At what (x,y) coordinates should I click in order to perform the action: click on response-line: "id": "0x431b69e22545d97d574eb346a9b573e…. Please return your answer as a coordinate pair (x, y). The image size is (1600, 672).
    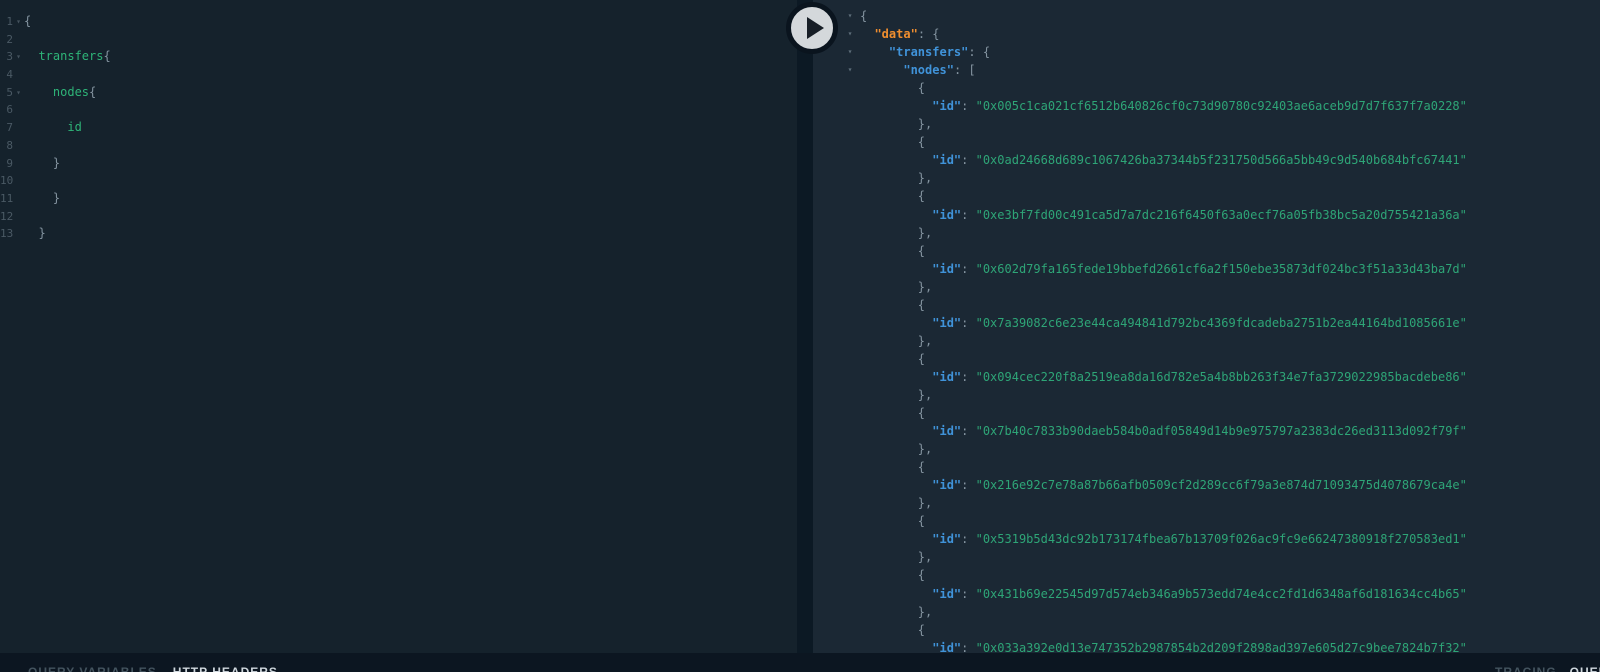
    Looking at the image, I should click on (1206, 594).